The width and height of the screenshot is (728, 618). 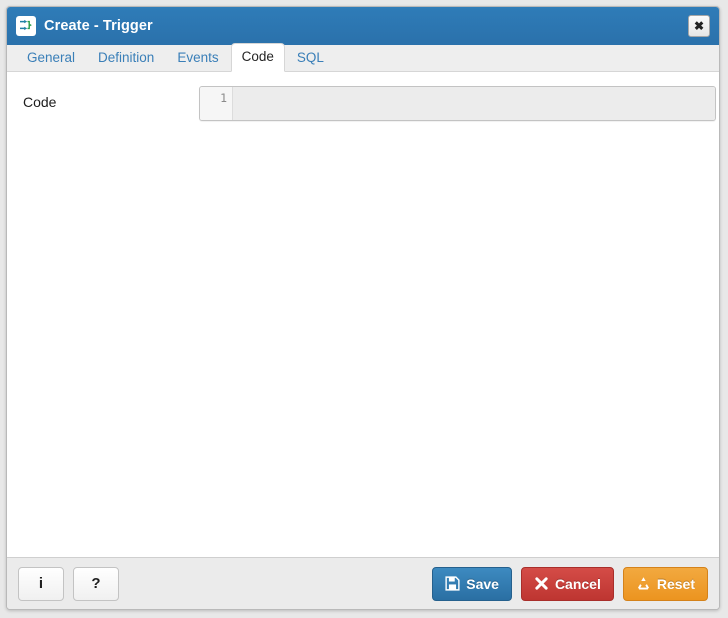 What do you see at coordinates (126, 58) in the screenshot?
I see `tab-definition: Definition` at bounding box center [126, 58].